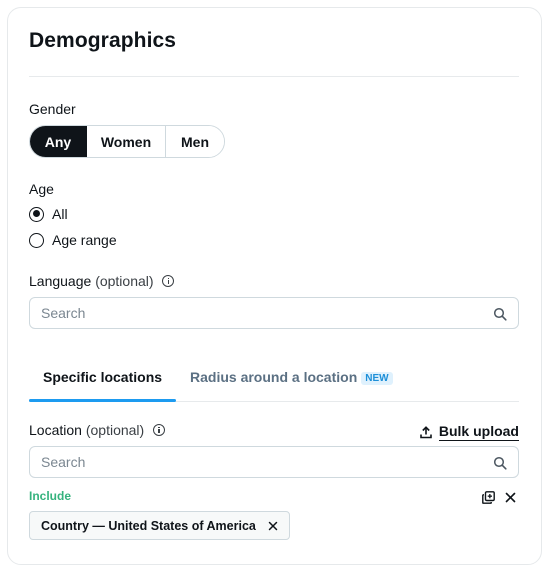 This screenshot has width=551, height=575. What do you see at coordinates (274, 377) in the screenshot?
I see `tab-radius-label: Radius around a location` at bounding box center [274, 377].